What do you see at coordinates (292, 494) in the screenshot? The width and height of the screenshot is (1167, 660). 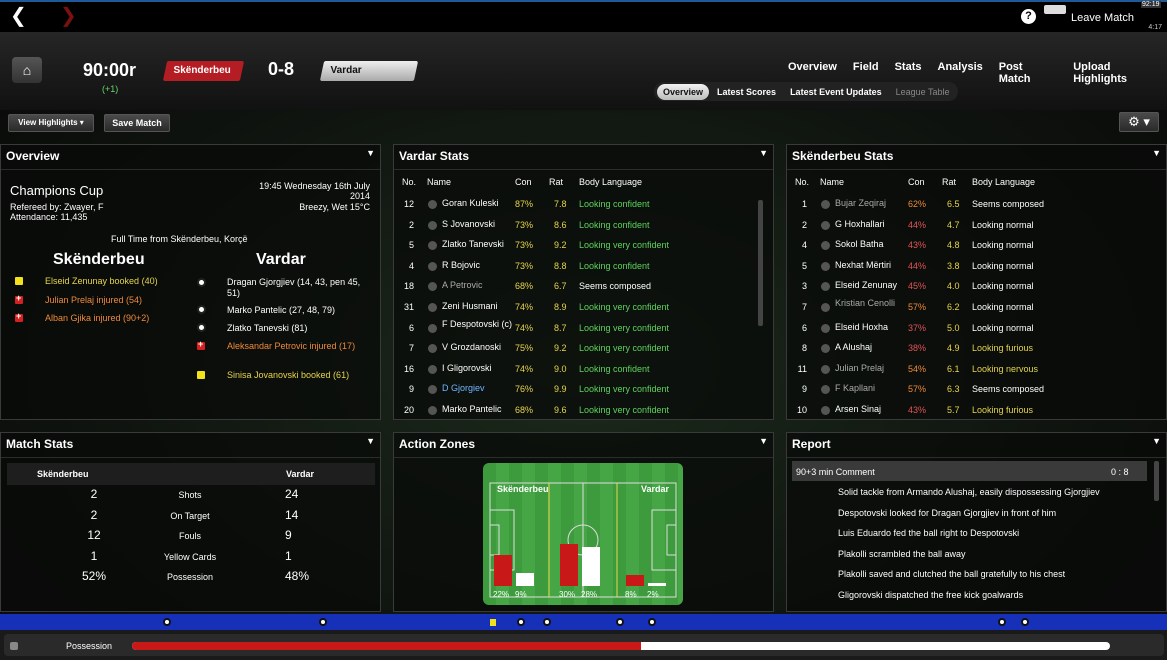 I see `stat-away-value: 24` at bounding box center [292, 494].